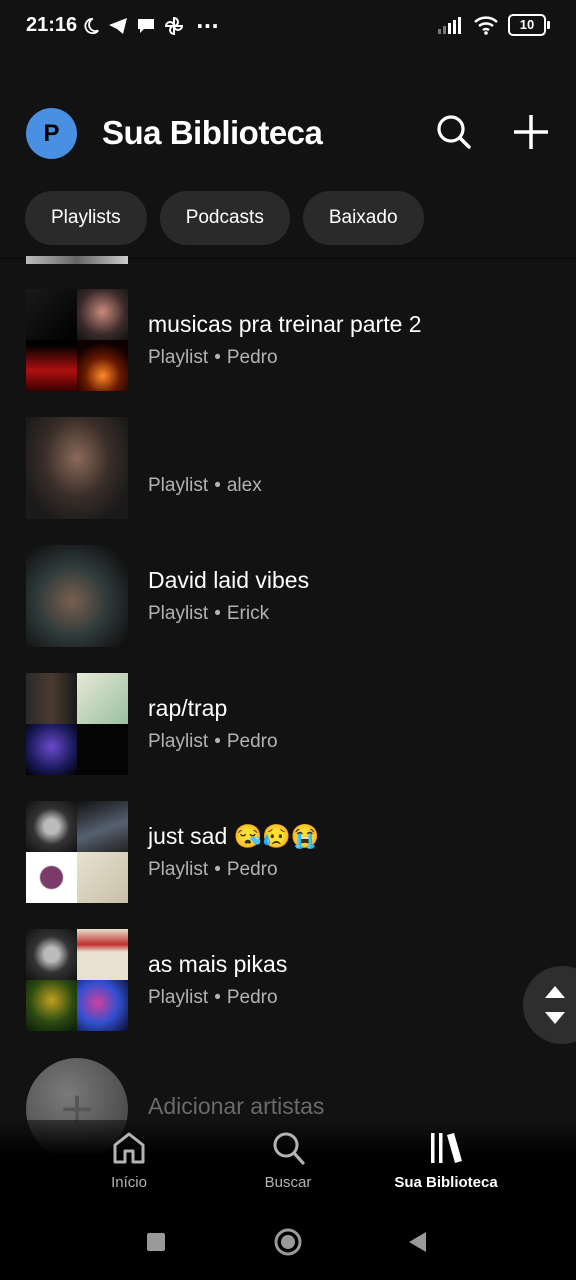 This screenshot has width=576, height=1280. I want to click on playlist-title: David laid vibes, so click(229, 580).